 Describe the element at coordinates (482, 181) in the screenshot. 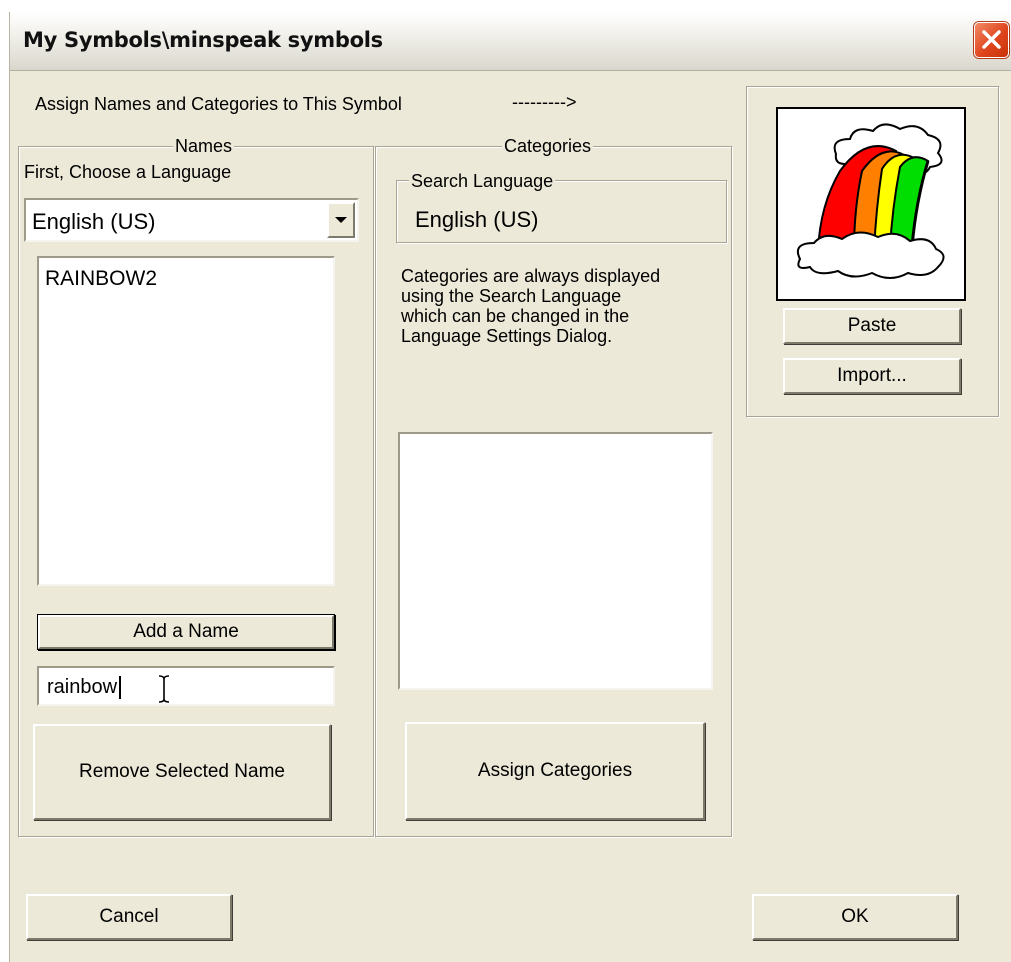

I see `search-language-legend: Search Language` at that location.